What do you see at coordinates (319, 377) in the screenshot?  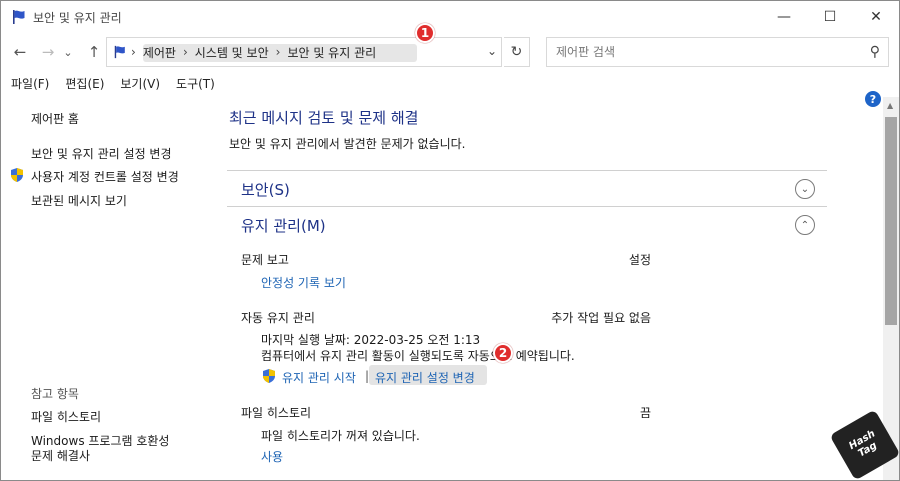 I see `start-maintenance-link: 유지 관리 시작` at bounding box center [319, 377].